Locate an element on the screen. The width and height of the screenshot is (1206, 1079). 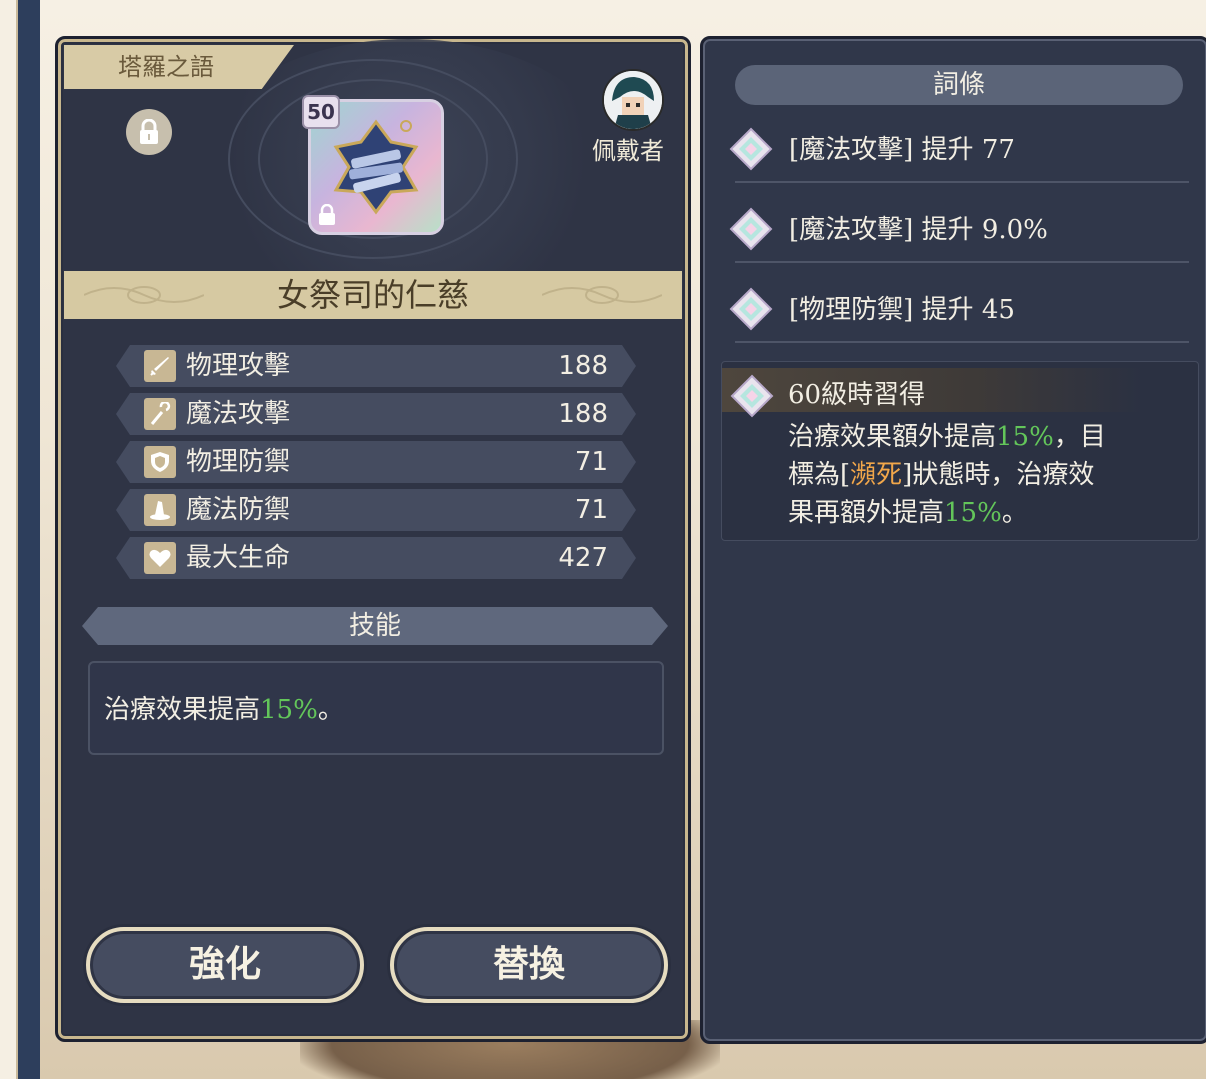
wearer-label: 佩戴者 is located at coordinates (628, 151).